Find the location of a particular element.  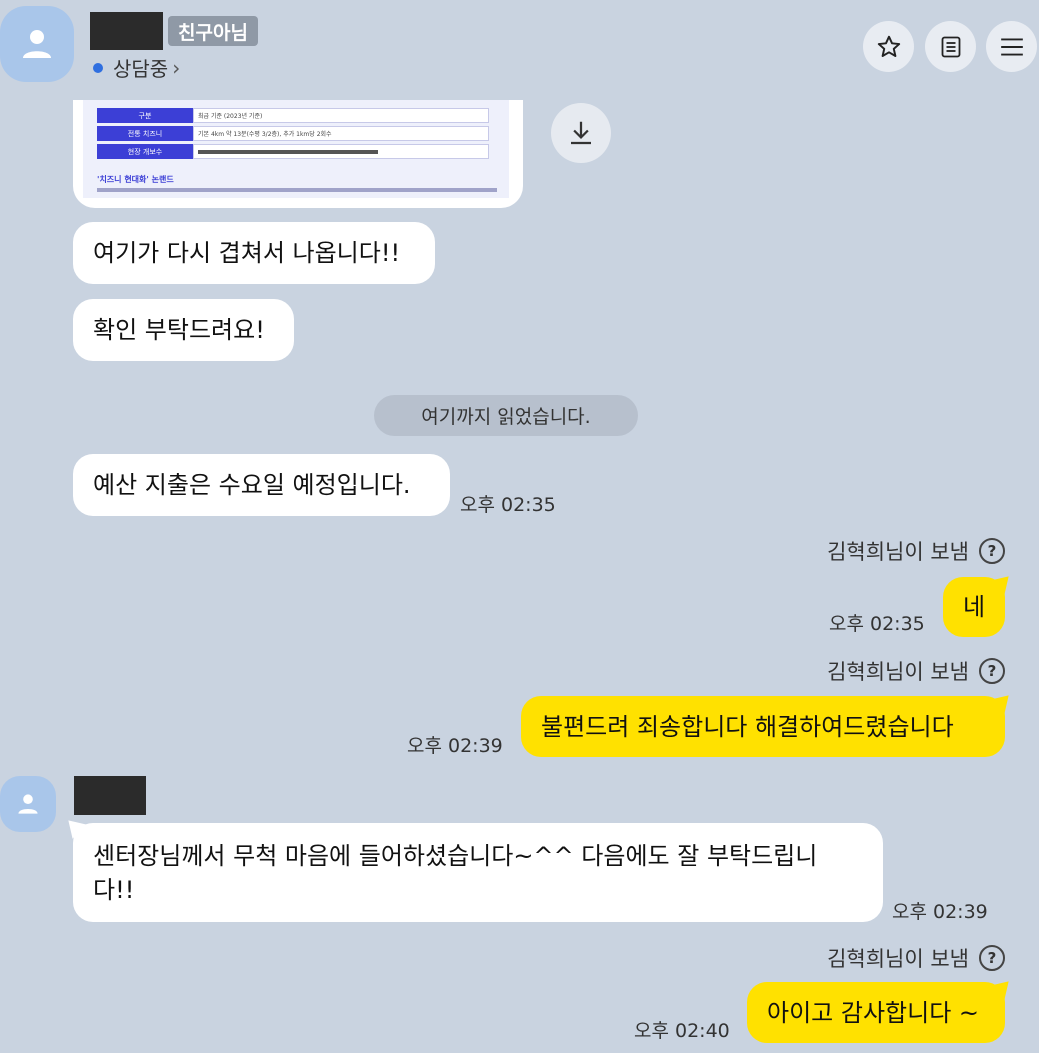

menu-icon is located at coordinates (1011, 46).